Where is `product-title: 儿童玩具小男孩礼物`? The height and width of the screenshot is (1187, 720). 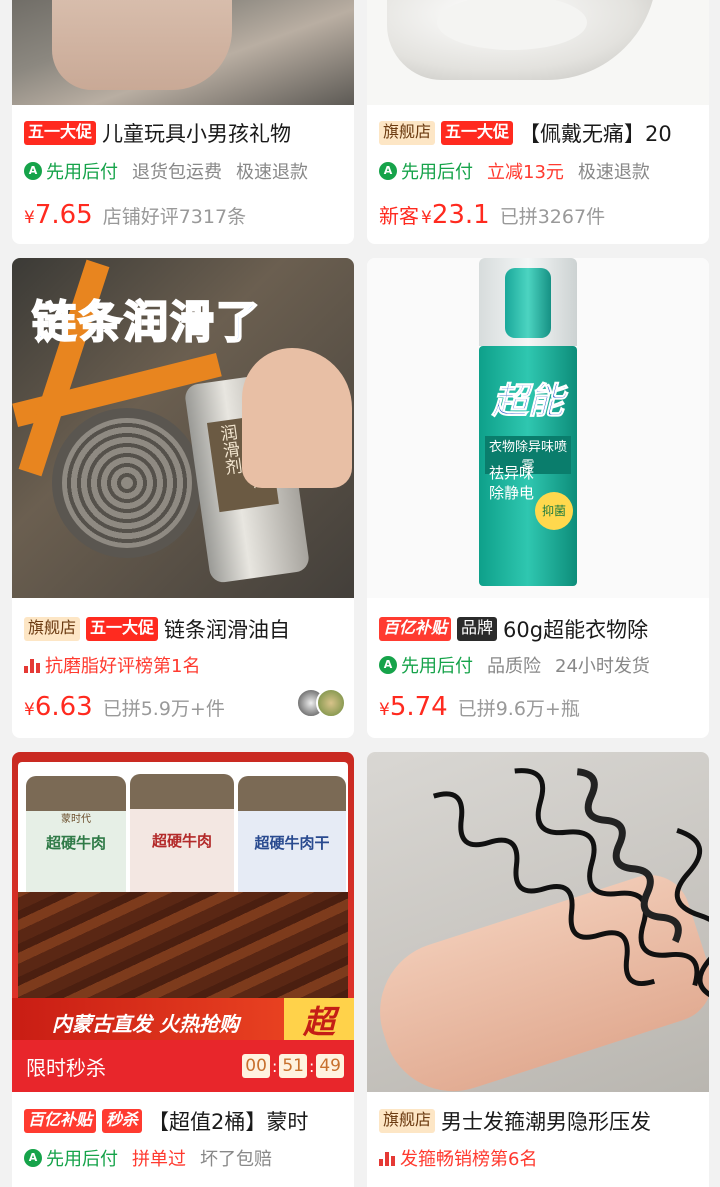
product-title: 儿童玩具小男孩礼物 is located at coordinates (197, 134).